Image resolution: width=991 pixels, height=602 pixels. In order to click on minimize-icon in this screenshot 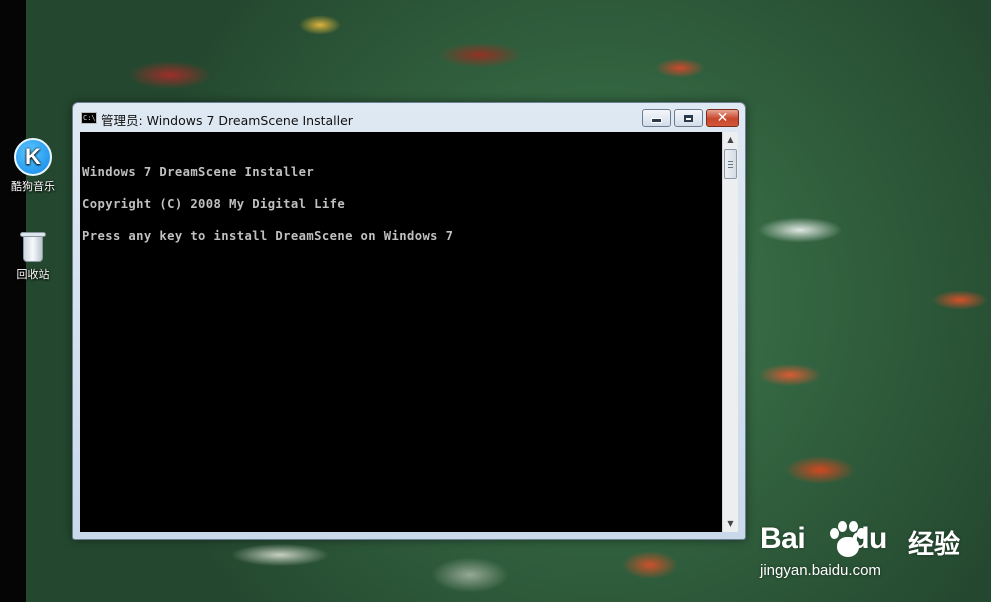, I will do `click(656, 120)`.